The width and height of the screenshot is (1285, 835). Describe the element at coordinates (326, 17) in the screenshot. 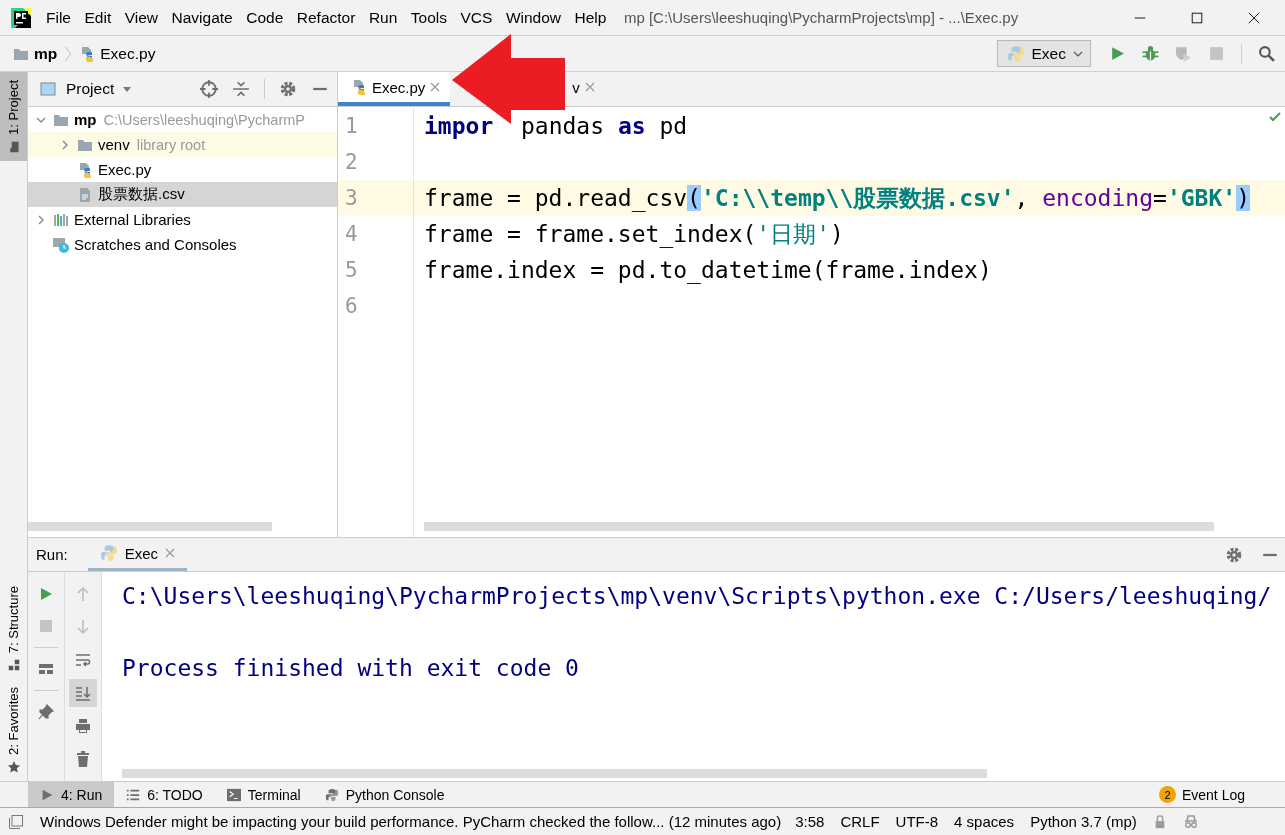

I see `menu-item: Refactor` at that location.